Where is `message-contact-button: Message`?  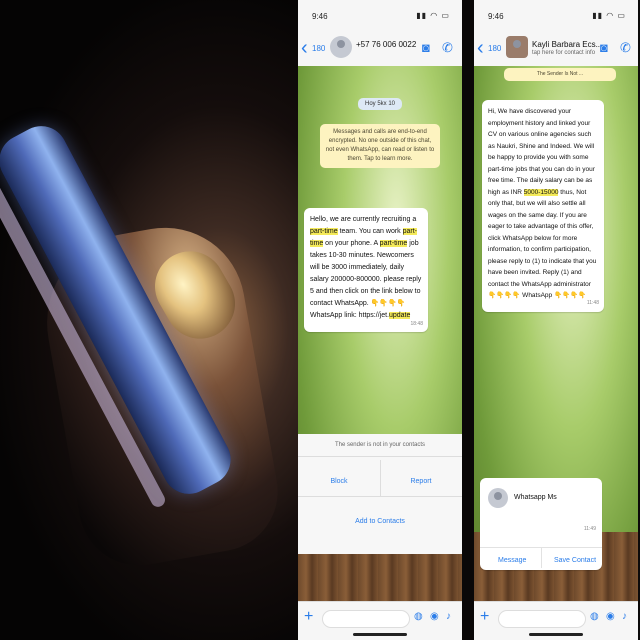
message-contact-button: Message is located at coordinates (512, 560).